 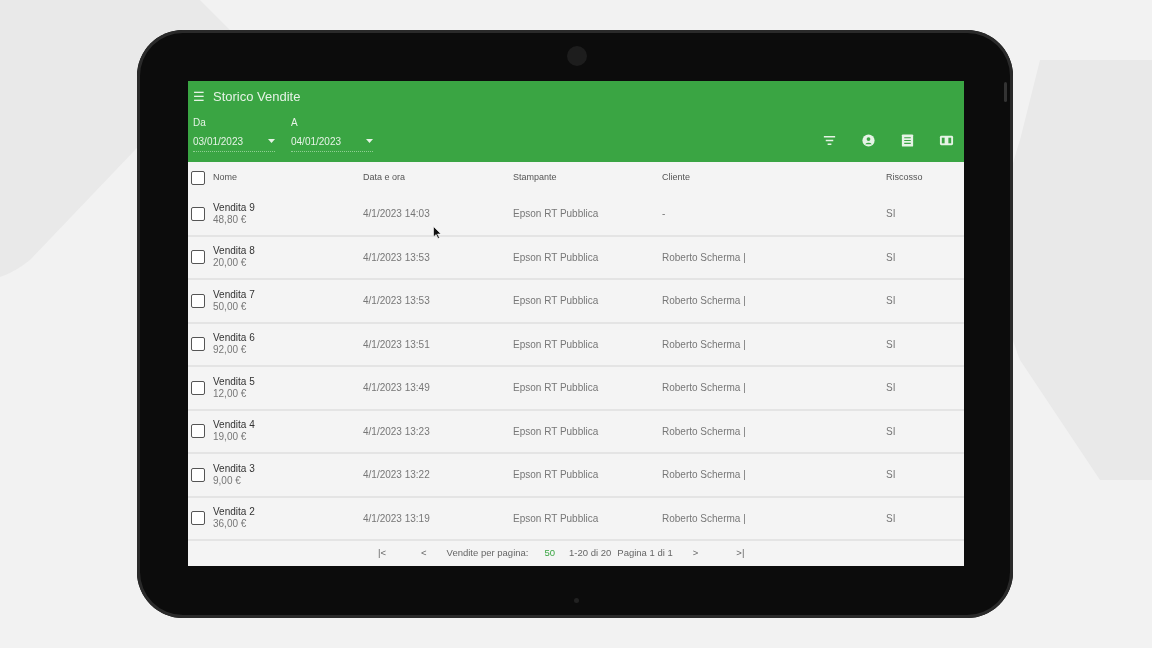 I want to click on table-row: Vendita 3 9,00 € 4/1/2023 13:22 Epson RT Pubblica Roberto Scherma | SI, so click(x=576, y=476).